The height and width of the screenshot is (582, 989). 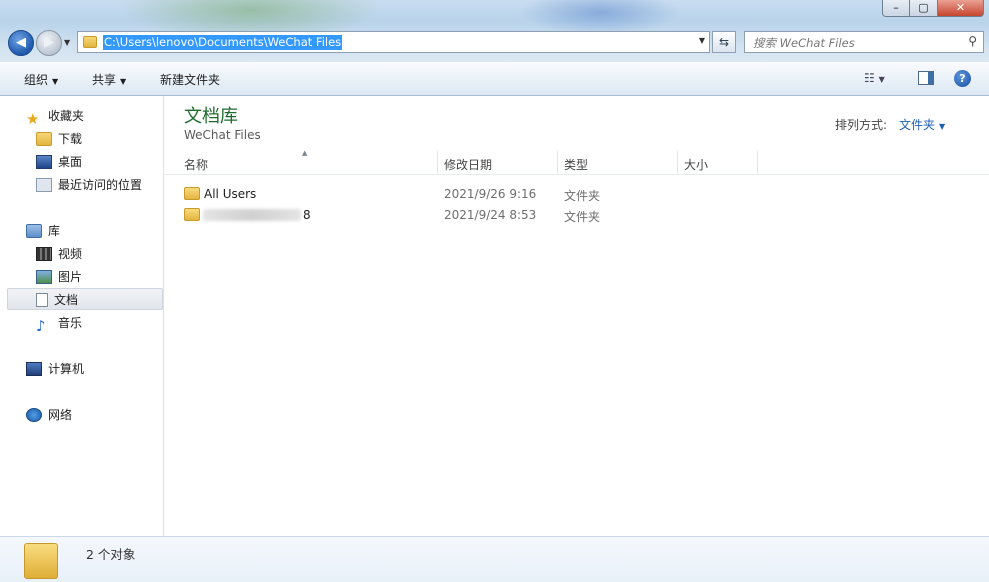 I want to click on help-icon: ?, so click(x=962, y=78).